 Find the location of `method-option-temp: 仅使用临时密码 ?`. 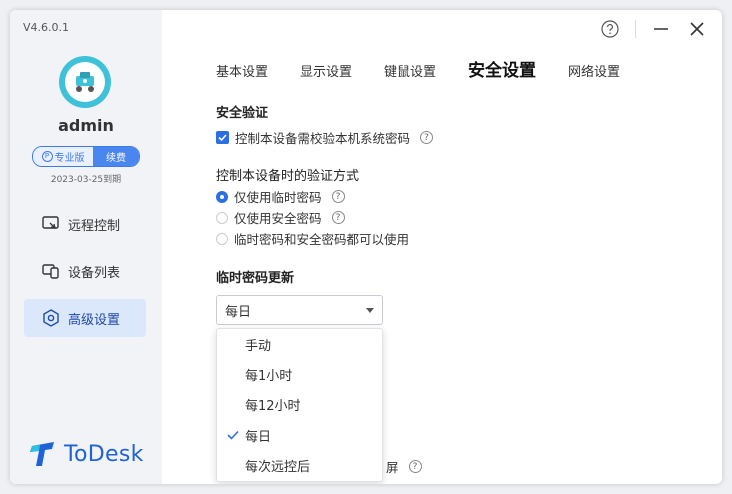

method-option-temp: 仅使用临时密码 ? is located at coordinates (280, 196).